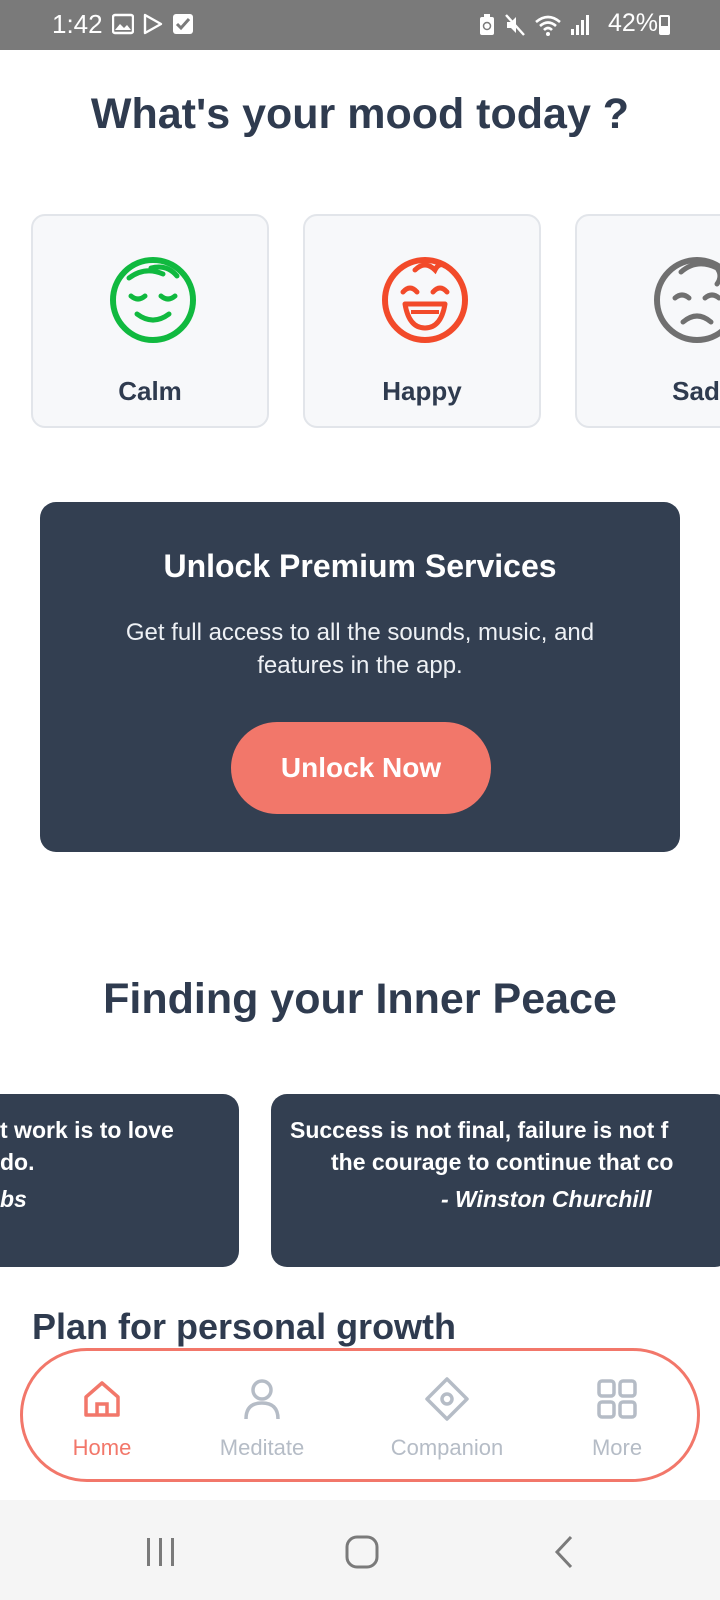 This screenshot has height=1600, width=720. I want to click on system-nav-bar, so click(360, 1550).